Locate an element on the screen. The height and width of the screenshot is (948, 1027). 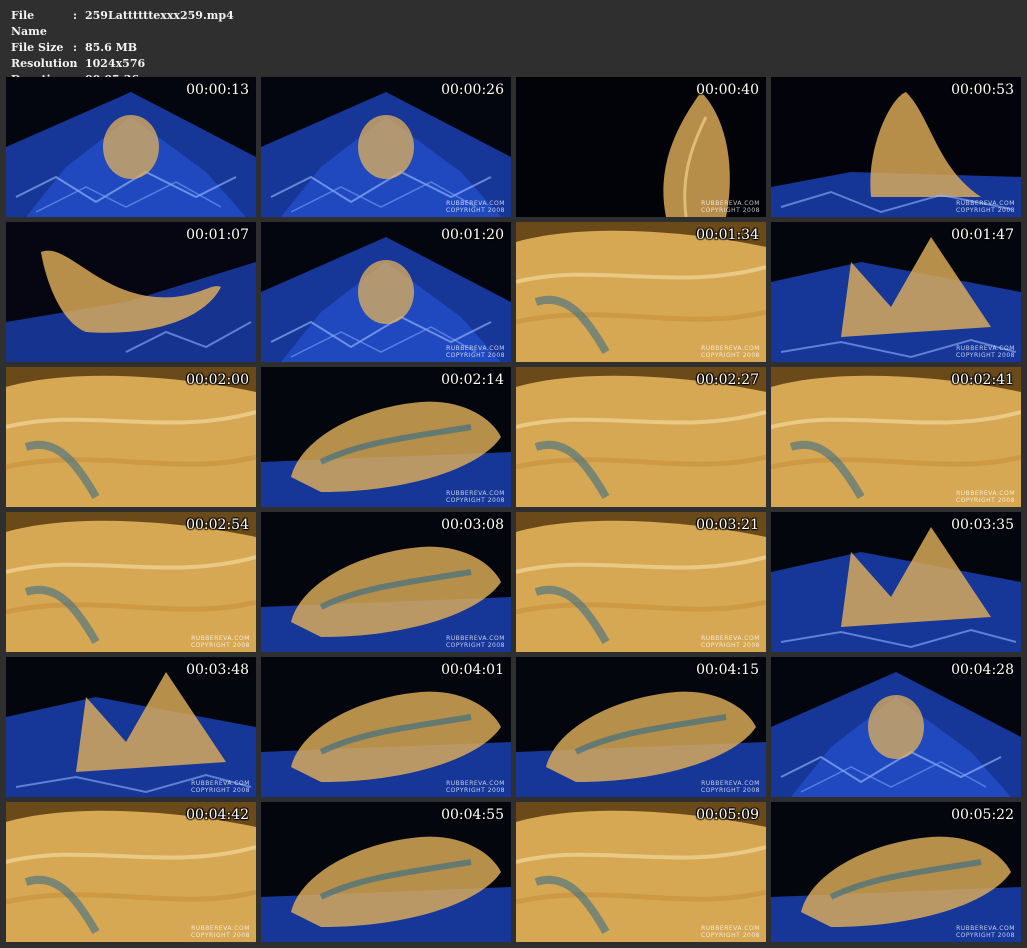
file-size-row: File Size : 85.6 MB is located at coordinates (122, 48).